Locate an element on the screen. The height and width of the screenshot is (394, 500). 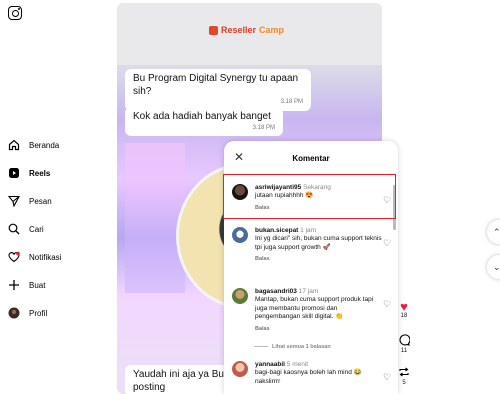
shopping-bag-icon is located at coordinates (213, 30).